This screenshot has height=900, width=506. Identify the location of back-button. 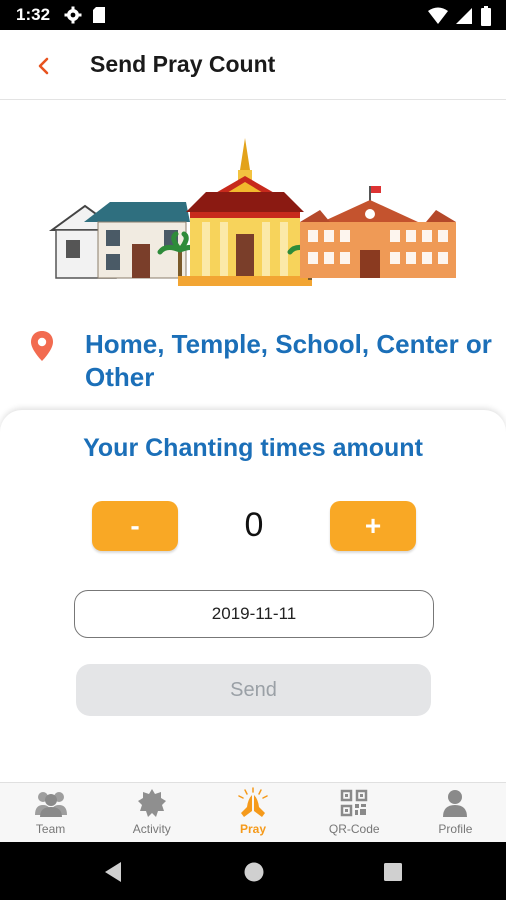
(44, 66).